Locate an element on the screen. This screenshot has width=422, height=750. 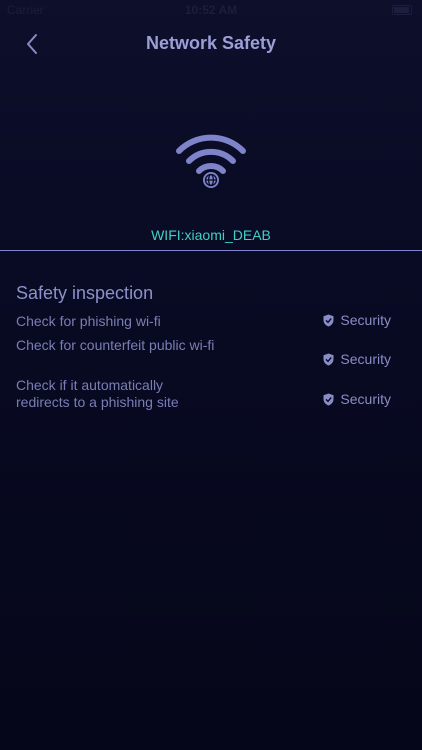
status-bar: Carrier 10:52 AM is located at coordinates (211, 11).